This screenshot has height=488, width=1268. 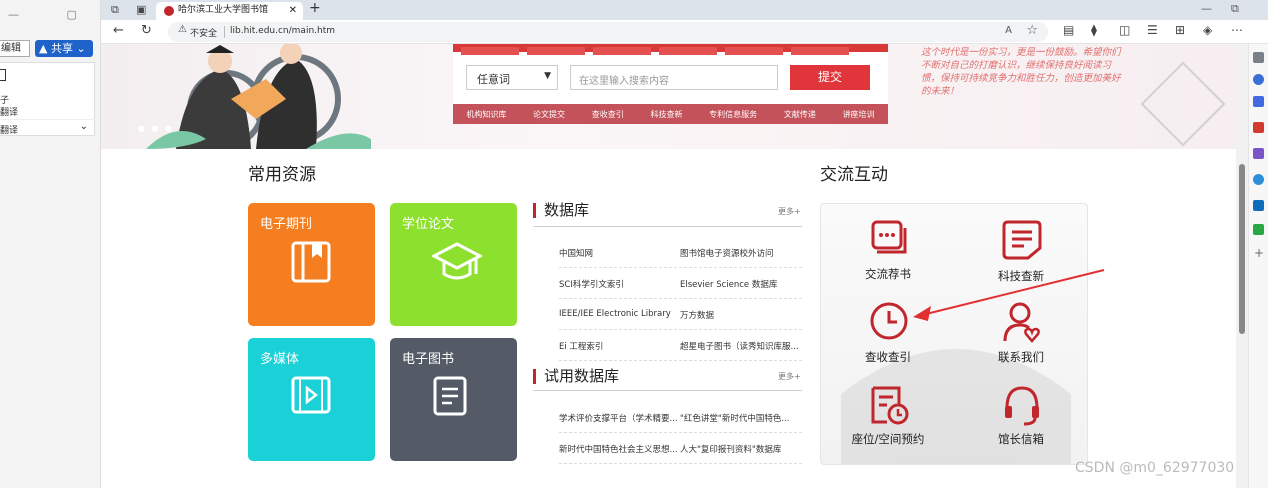 I want to click on trial-more-link: 更多+, so click(x=789, y=376).